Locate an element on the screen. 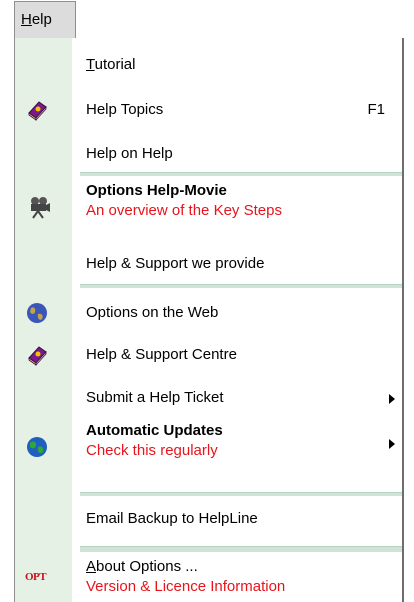 This screenshot has height=602, width=414. menu-item-automatic-updates: Automatic Updates Check this regularly is located at coordinates (208, 446).